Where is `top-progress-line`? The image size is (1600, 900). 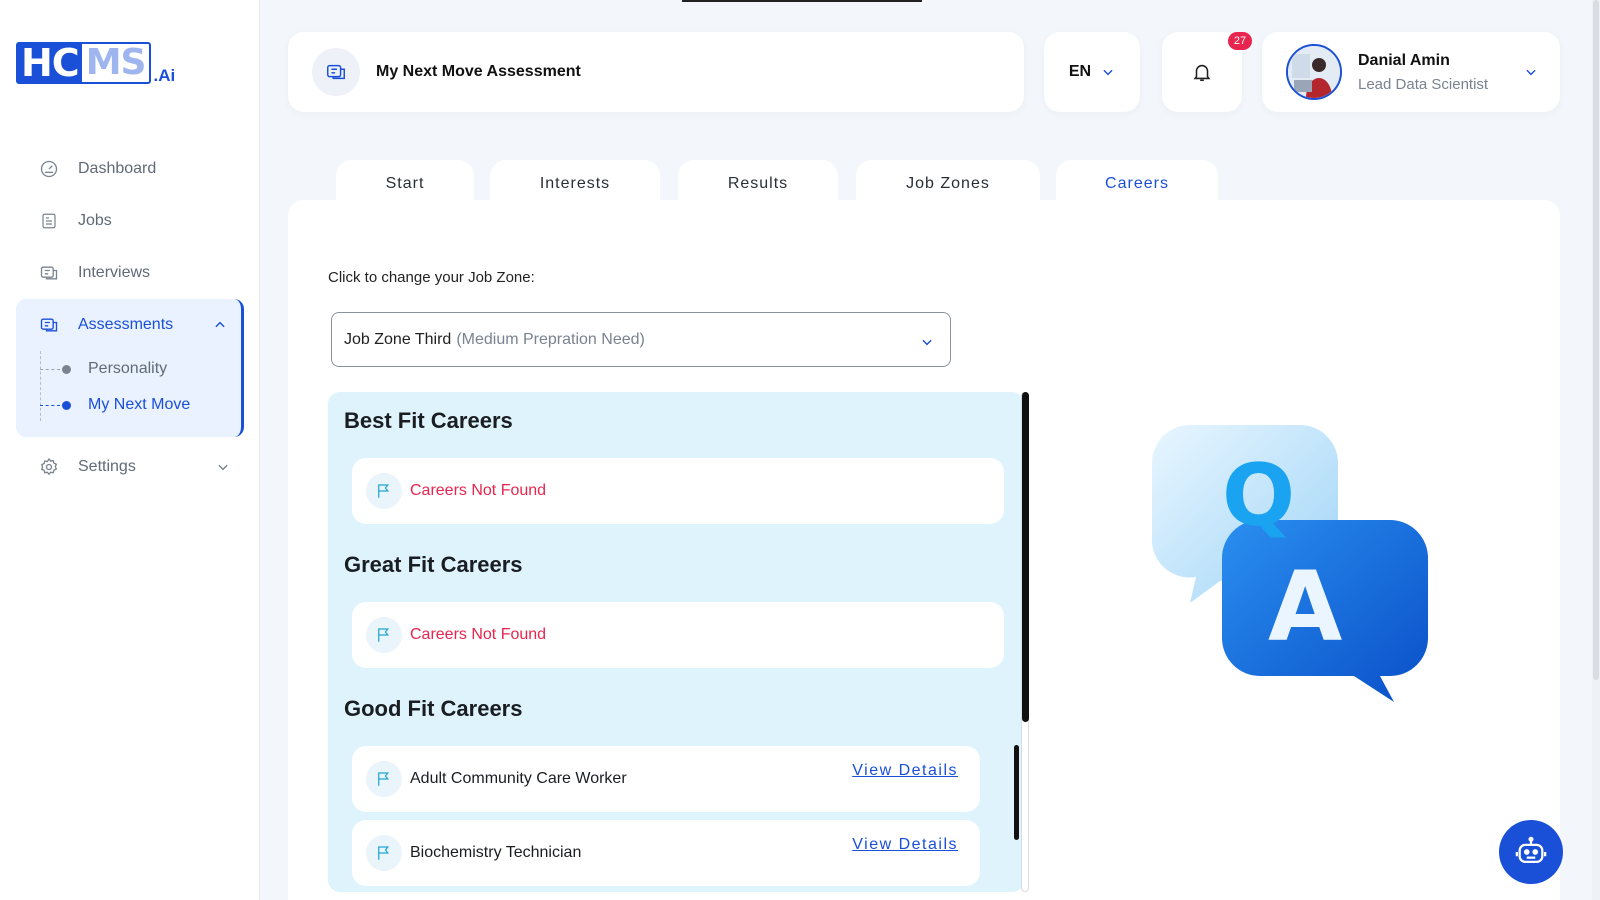 top-progress-line is located at coordinates (802, 1).